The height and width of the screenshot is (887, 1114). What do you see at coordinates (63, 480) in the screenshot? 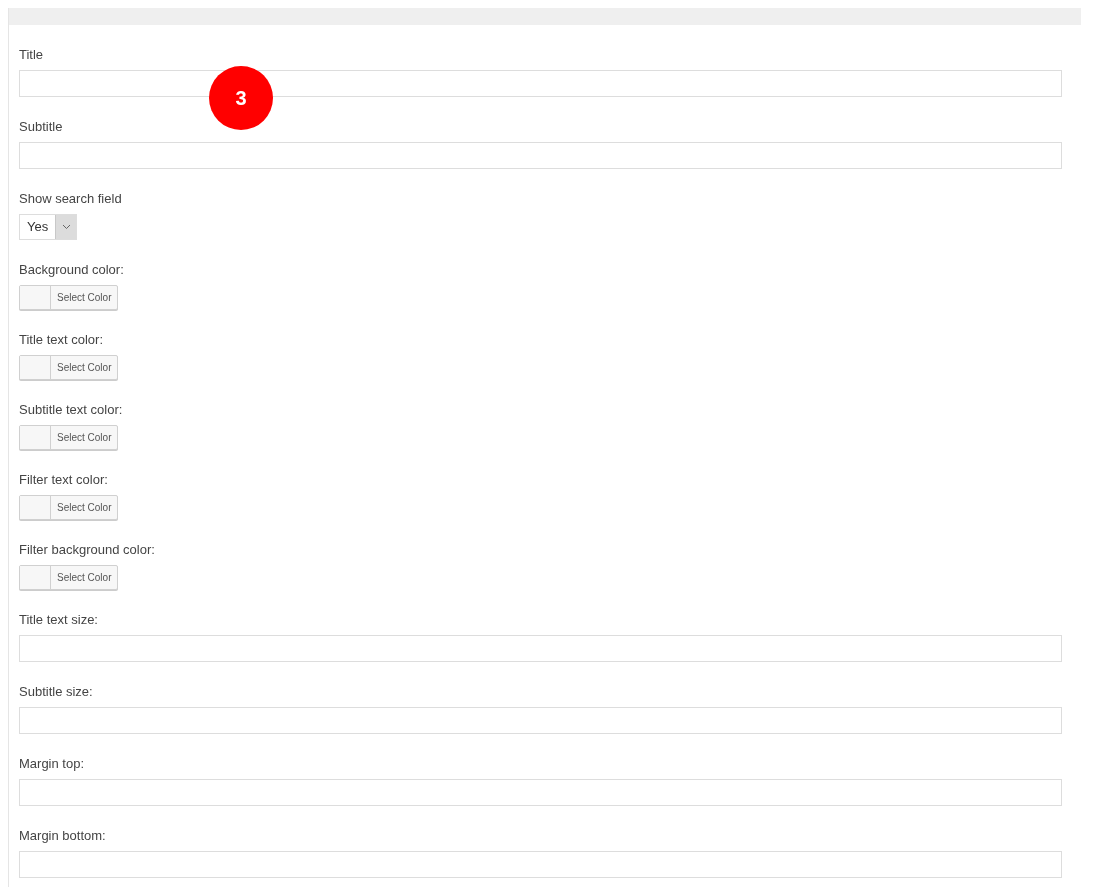
I see `field-label: Filter text color:` at bounding box center [63, 480].